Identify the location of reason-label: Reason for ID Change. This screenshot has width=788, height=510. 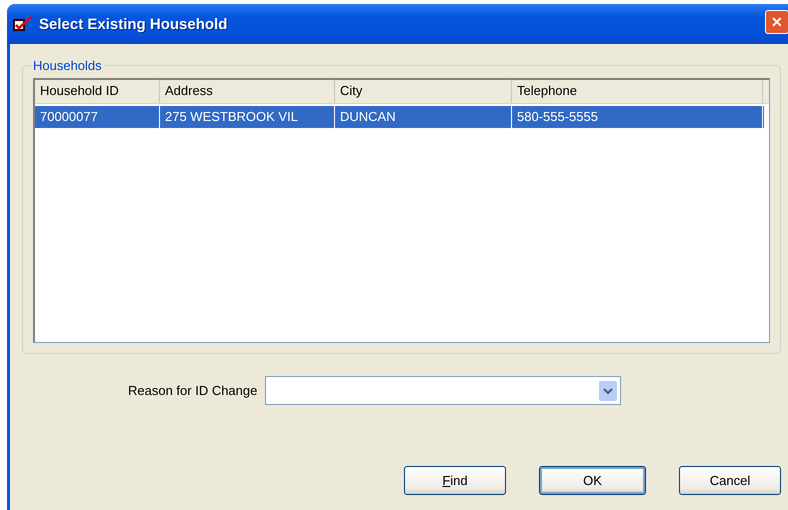
(193, 390).